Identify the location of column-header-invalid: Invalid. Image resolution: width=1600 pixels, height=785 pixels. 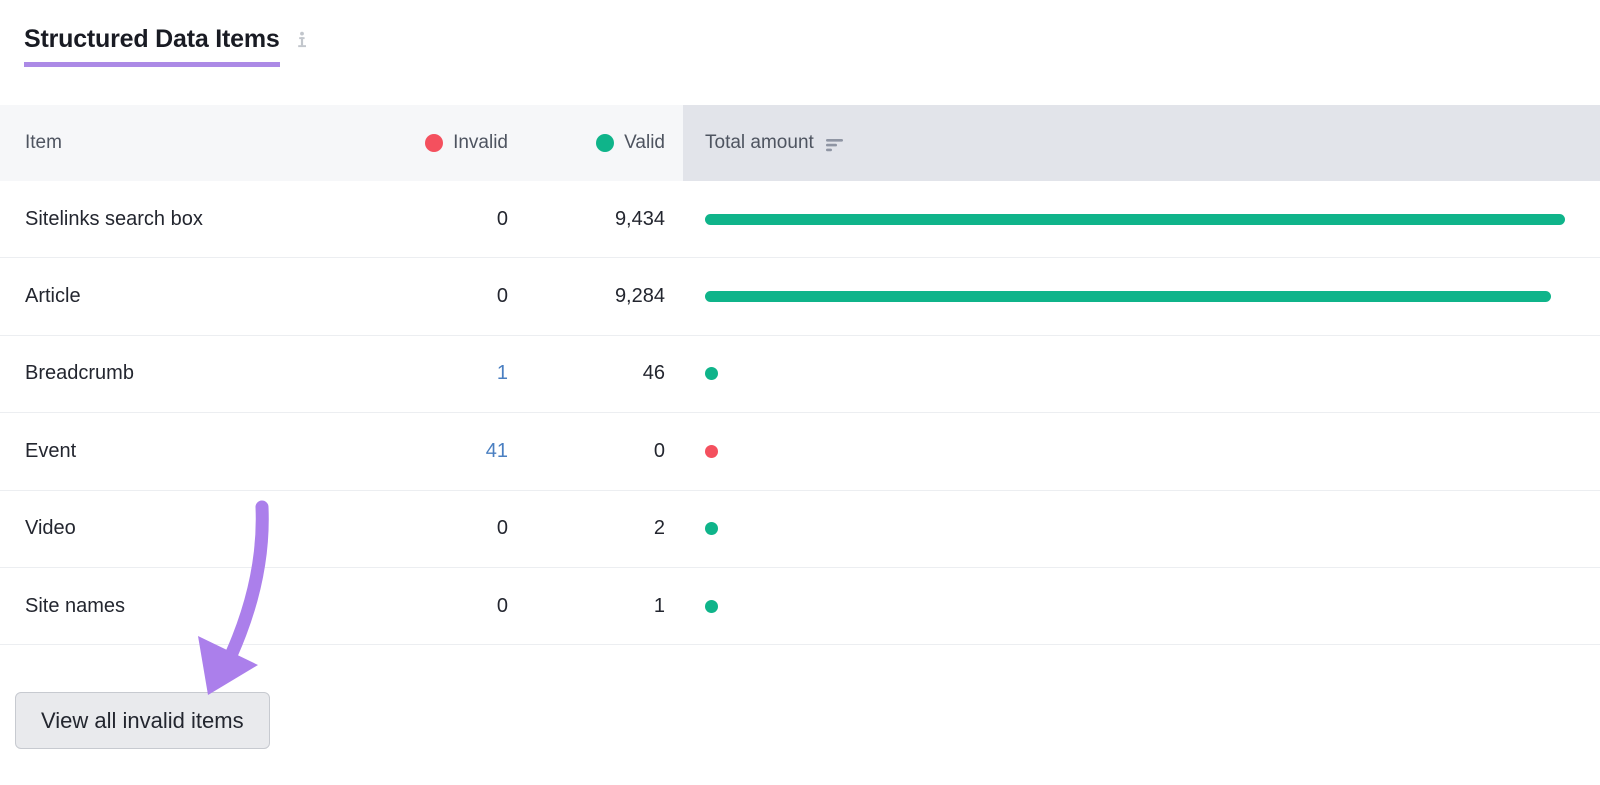
(464, 143).